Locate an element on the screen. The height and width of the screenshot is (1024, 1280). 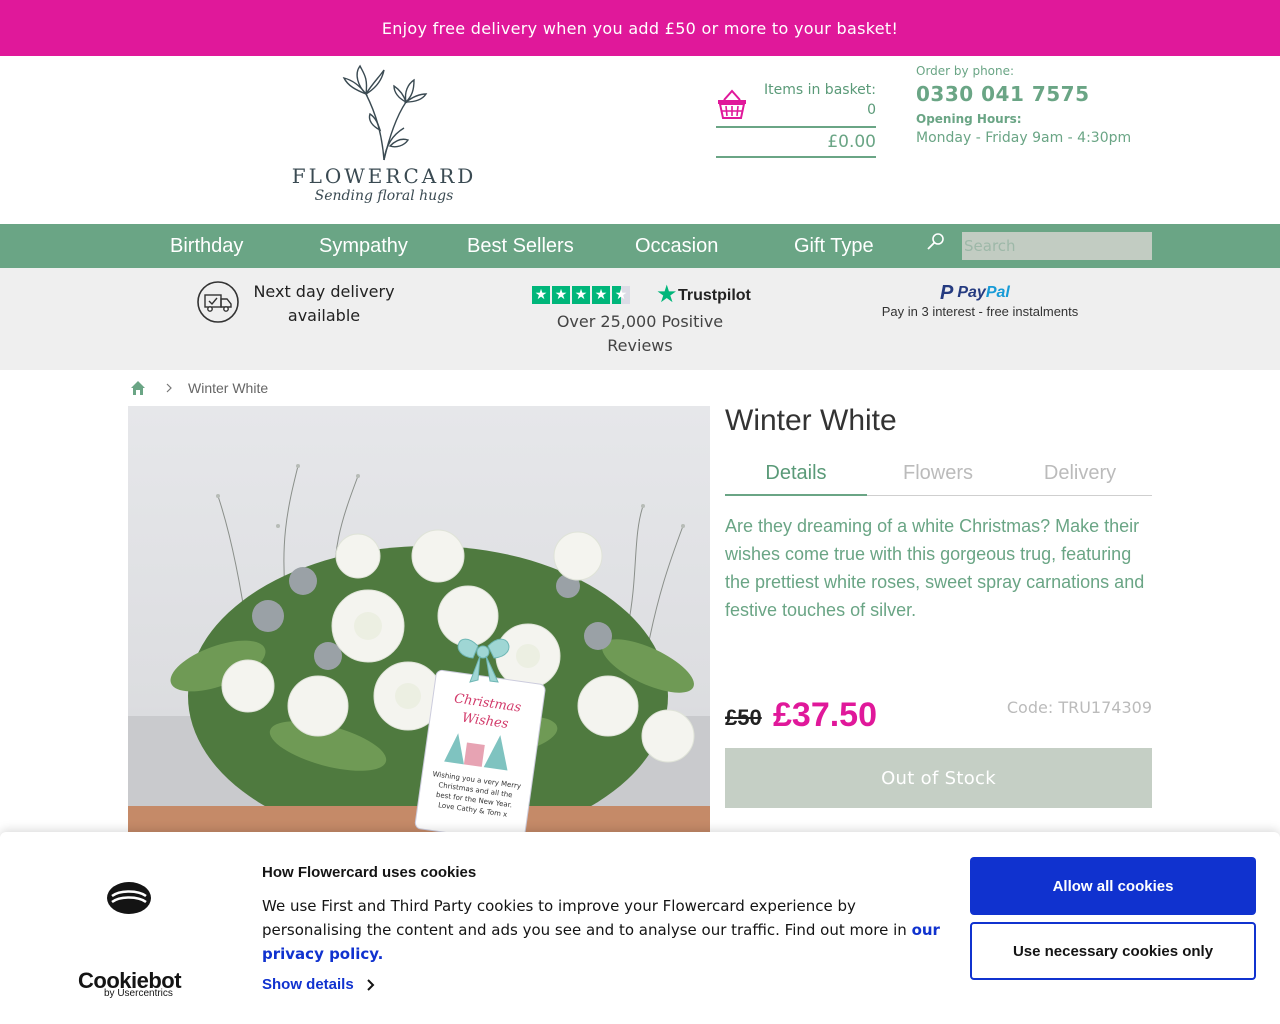
basket-summary: Items in basket: 0 is located at coordinates (816, 100).